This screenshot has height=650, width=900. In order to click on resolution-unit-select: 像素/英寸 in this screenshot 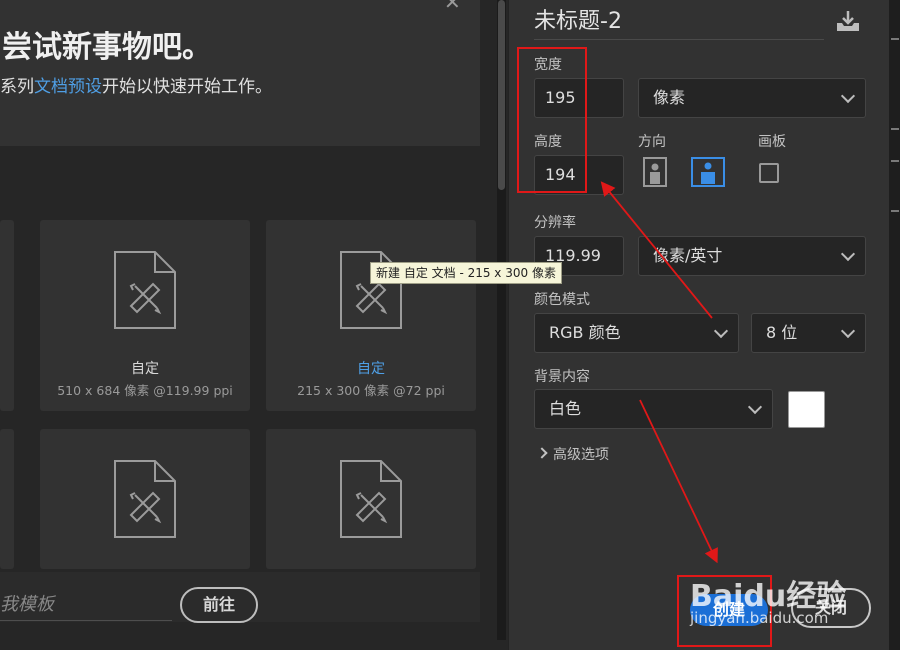, I will do `click(752, 256)`.